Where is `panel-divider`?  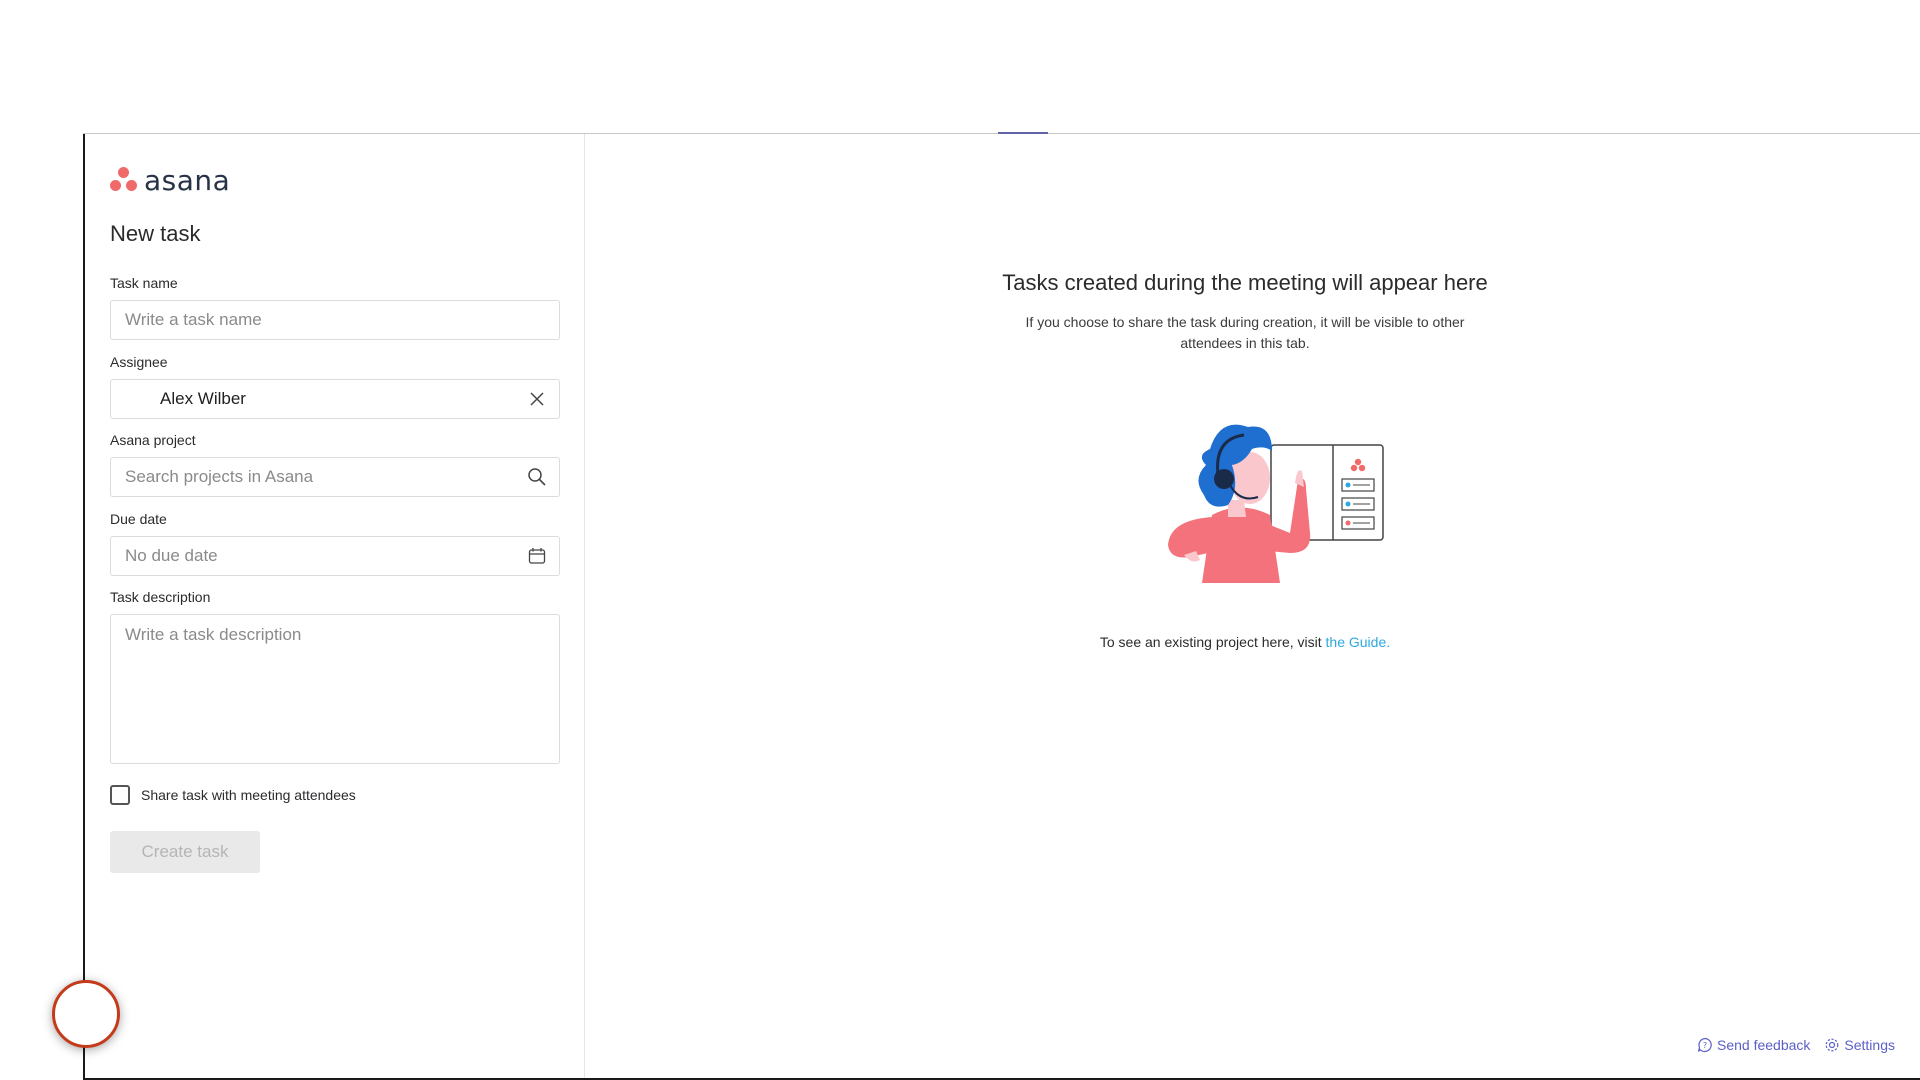 panel-divider is located at coordinates (584, 606).